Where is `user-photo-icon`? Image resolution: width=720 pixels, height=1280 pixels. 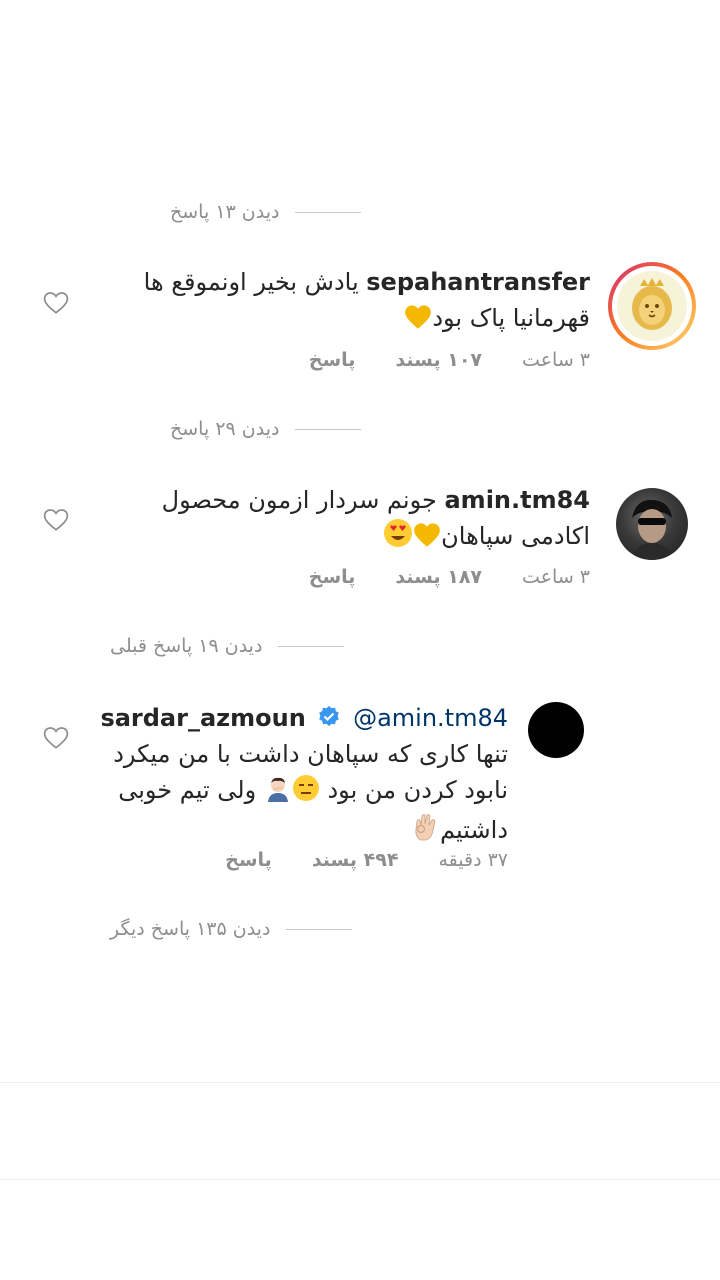 user-photo-icon is located at coordinates (652, 529).